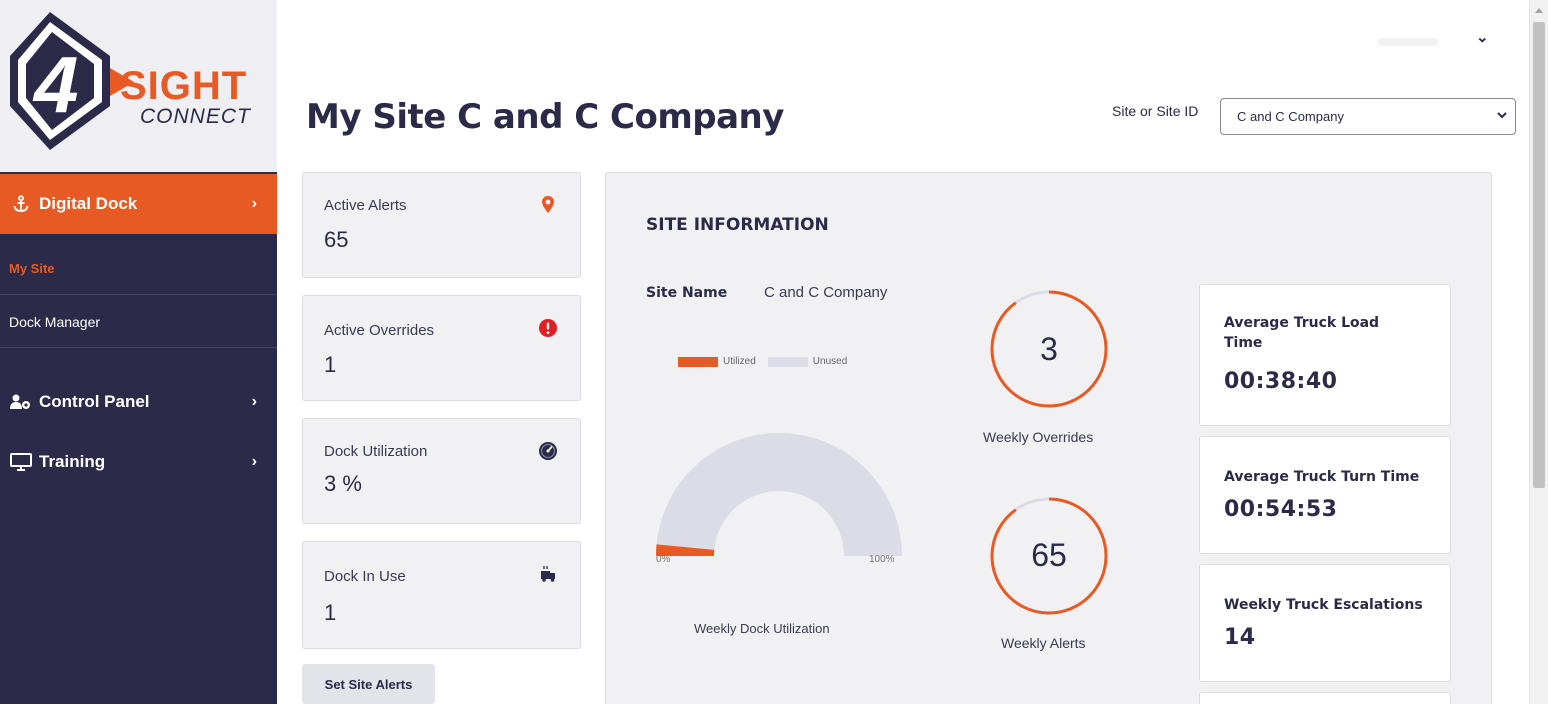 Image resolution: width=1548 pixels, height=704 pixels. Describe the element at coordinates (32, 268) in the screenshot. I see `sidebar-item-label: My Site` at that location.